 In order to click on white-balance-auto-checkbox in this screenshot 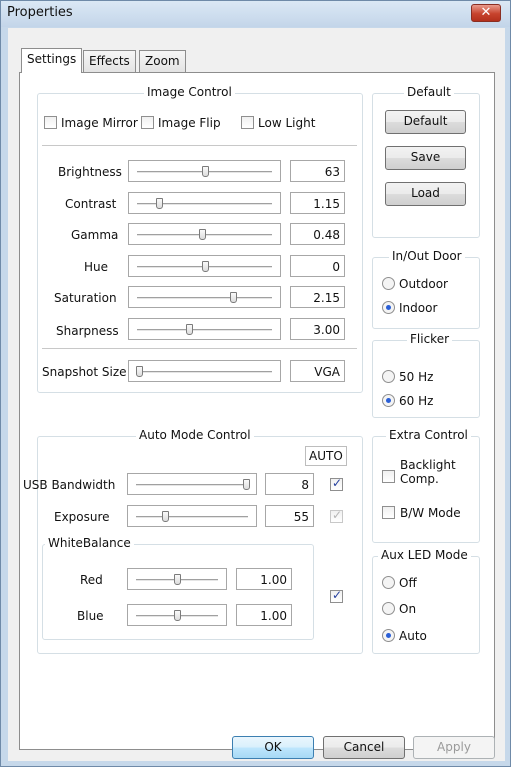, I will do `click(336, 595)`.